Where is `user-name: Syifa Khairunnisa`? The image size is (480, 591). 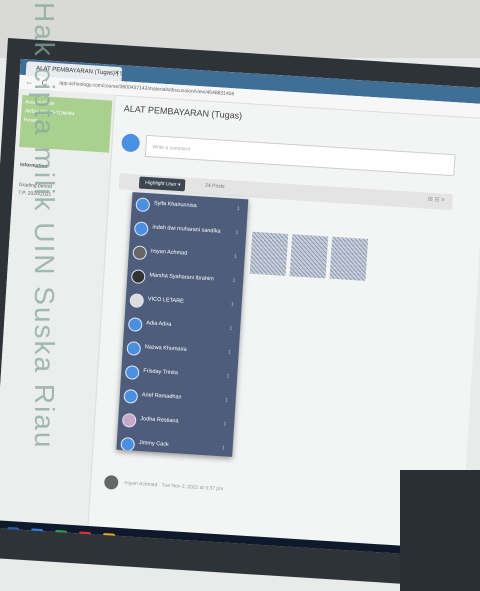 user-name: Syifa Khairunnisa is located at coordinates (175, 205).